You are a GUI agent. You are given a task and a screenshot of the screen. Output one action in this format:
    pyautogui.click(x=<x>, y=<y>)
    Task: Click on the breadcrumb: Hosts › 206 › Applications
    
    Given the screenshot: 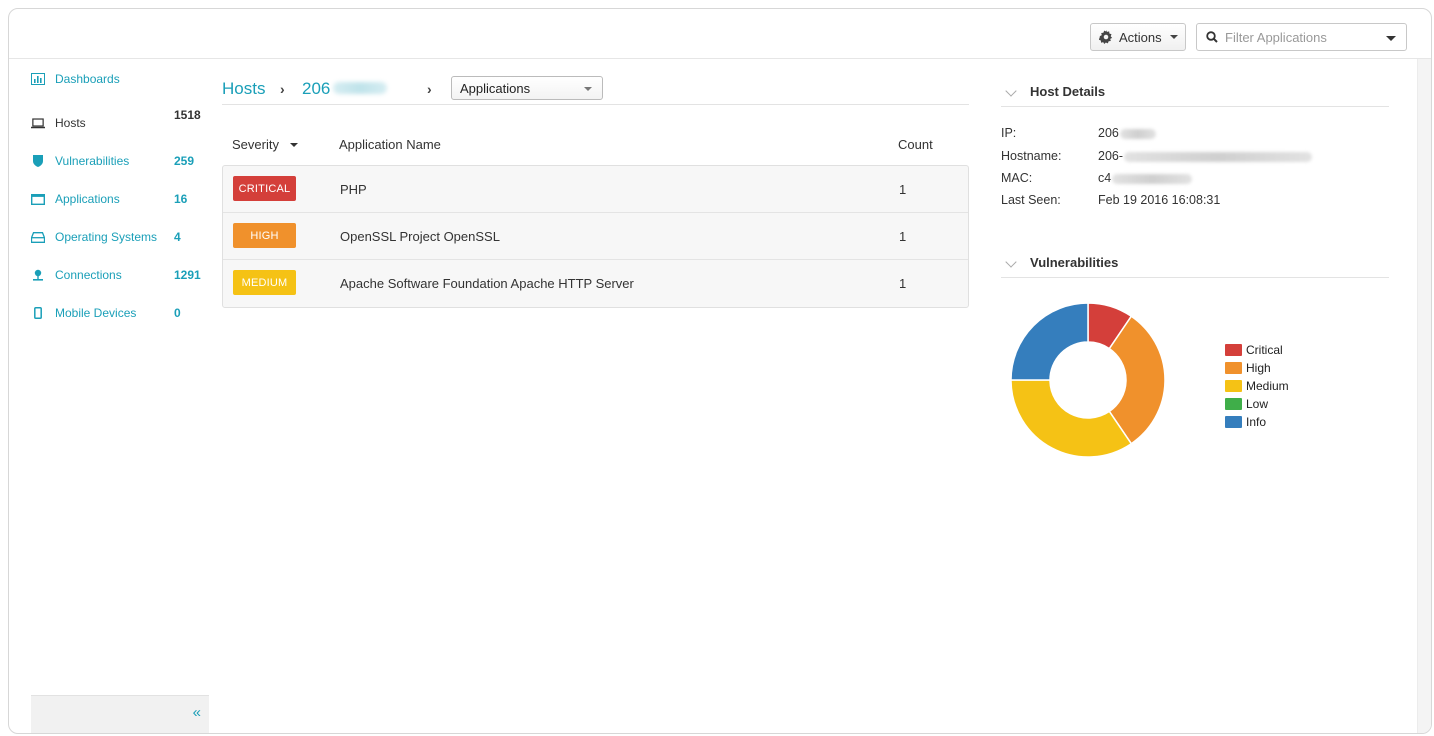 What is the action you would take?
    pyautogui.click(x=595, y=90)
    